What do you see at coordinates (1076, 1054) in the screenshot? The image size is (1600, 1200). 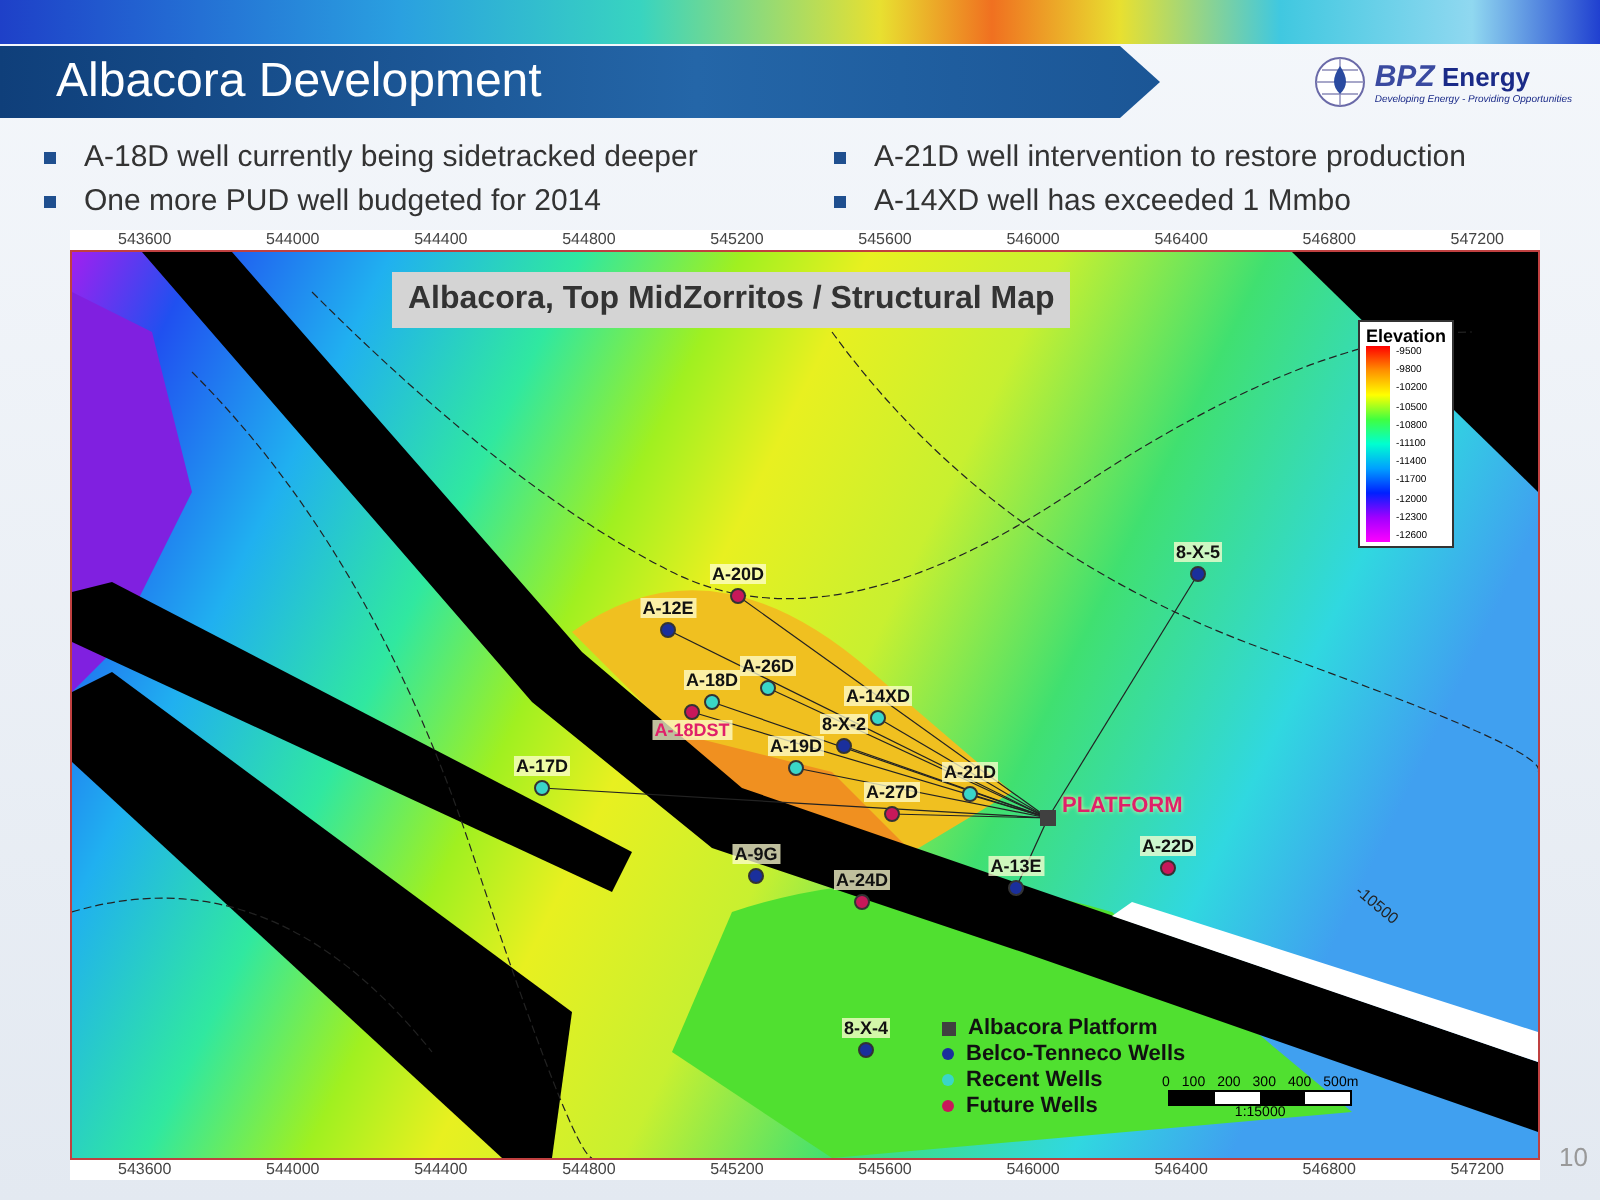 I see `legend-label: Belco-Tenneco Wells` at bounding box center [1076, 1054].